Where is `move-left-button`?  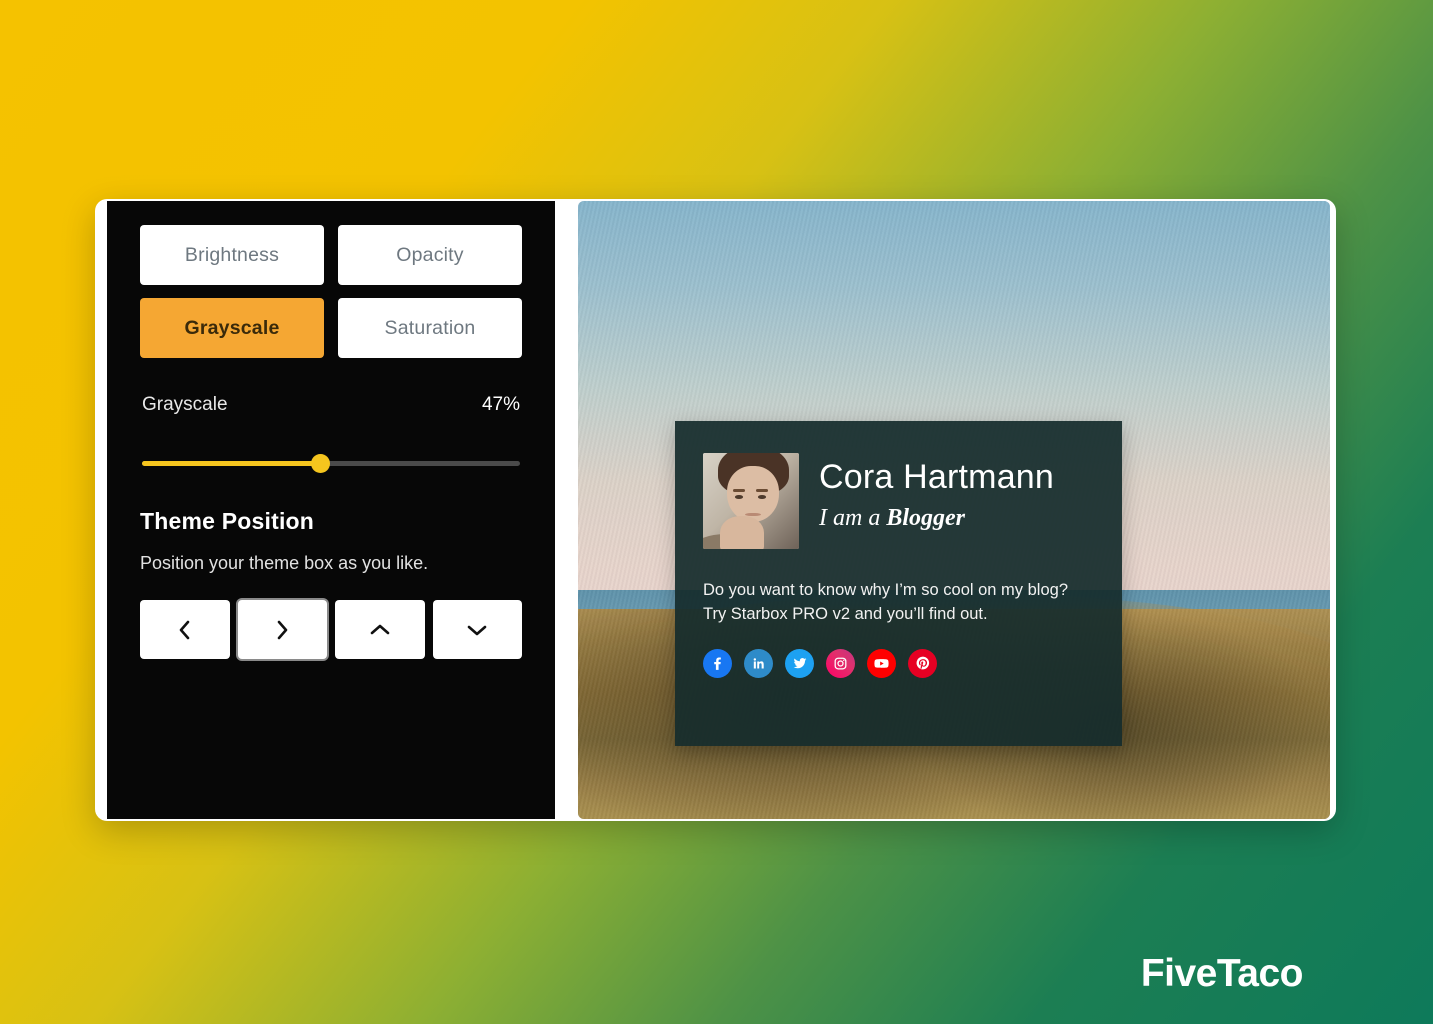
move-left-button is located at coordinates (185, 629).